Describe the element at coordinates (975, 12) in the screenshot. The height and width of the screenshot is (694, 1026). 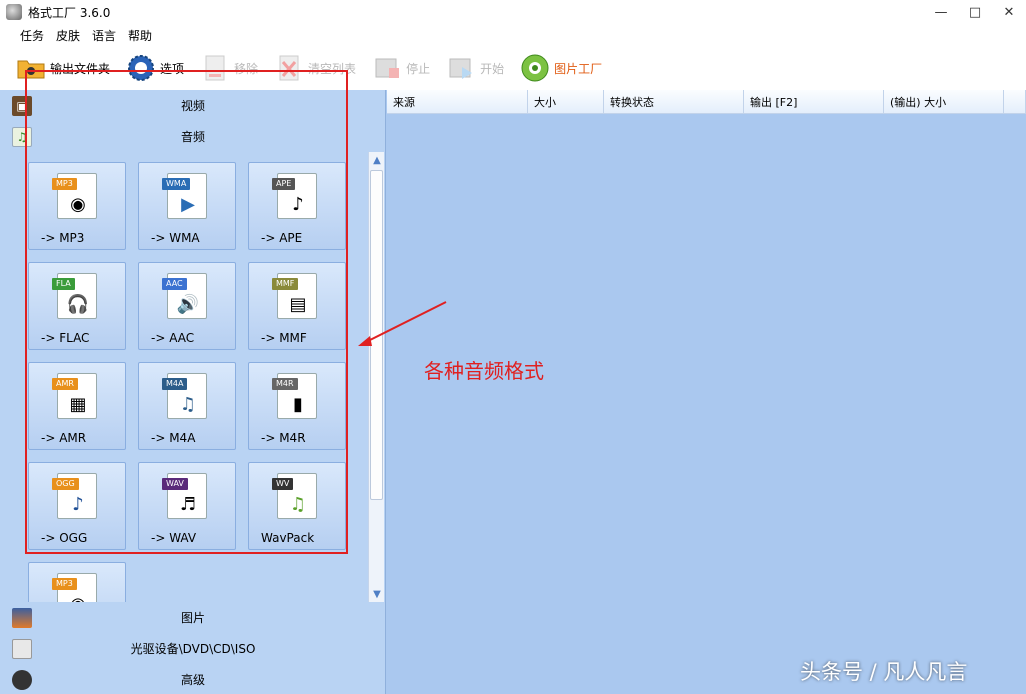
I see `maximize-button: □` at that location.